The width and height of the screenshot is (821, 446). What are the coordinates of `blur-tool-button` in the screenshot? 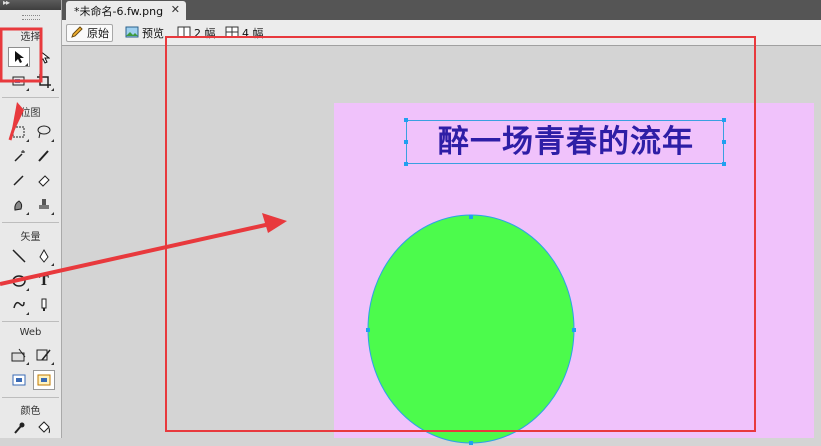 It's located at (19, 205).